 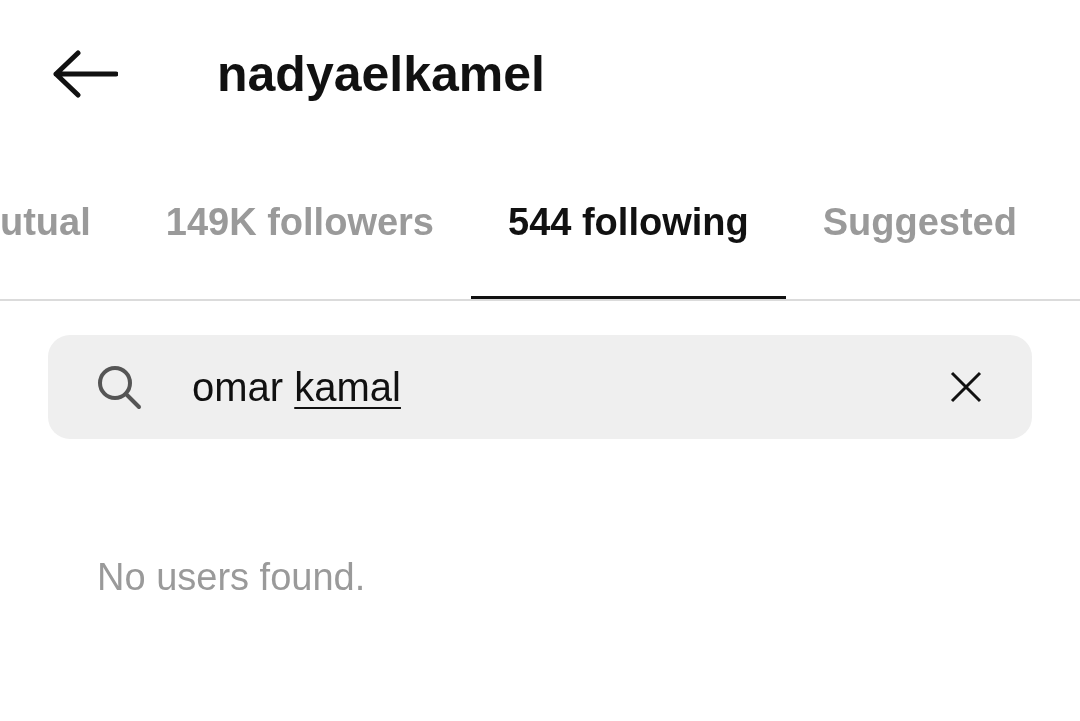 I want to click on search-icon, so click(x=119, y=387).